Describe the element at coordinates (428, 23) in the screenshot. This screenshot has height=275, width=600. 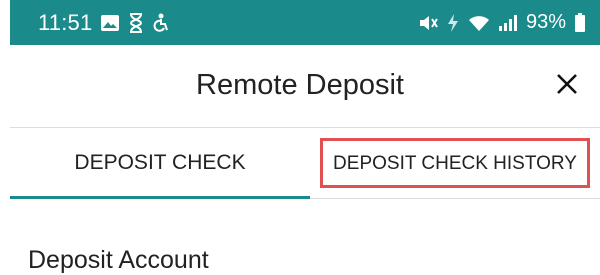
I see `mute-icon` at that location.